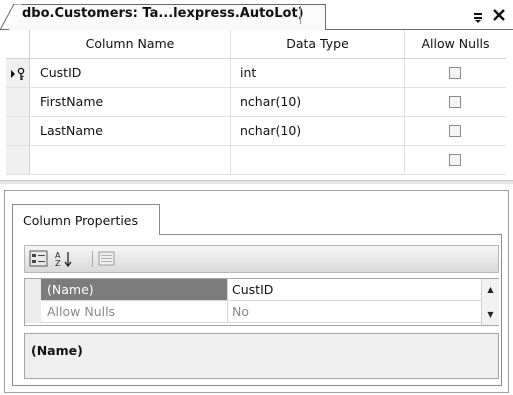  I want to click on data-type-header: Data Type, so click(318, 44).